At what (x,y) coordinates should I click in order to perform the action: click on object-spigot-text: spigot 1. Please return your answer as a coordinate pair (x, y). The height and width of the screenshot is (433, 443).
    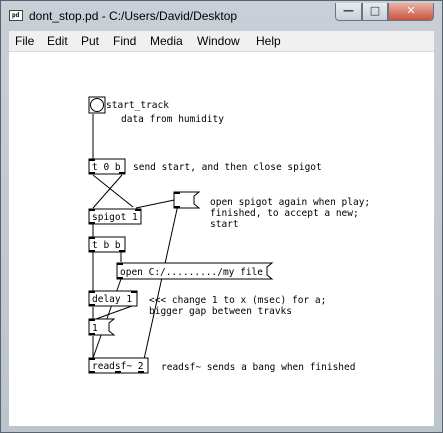
    Looking at the image, I should click on (115, 217).